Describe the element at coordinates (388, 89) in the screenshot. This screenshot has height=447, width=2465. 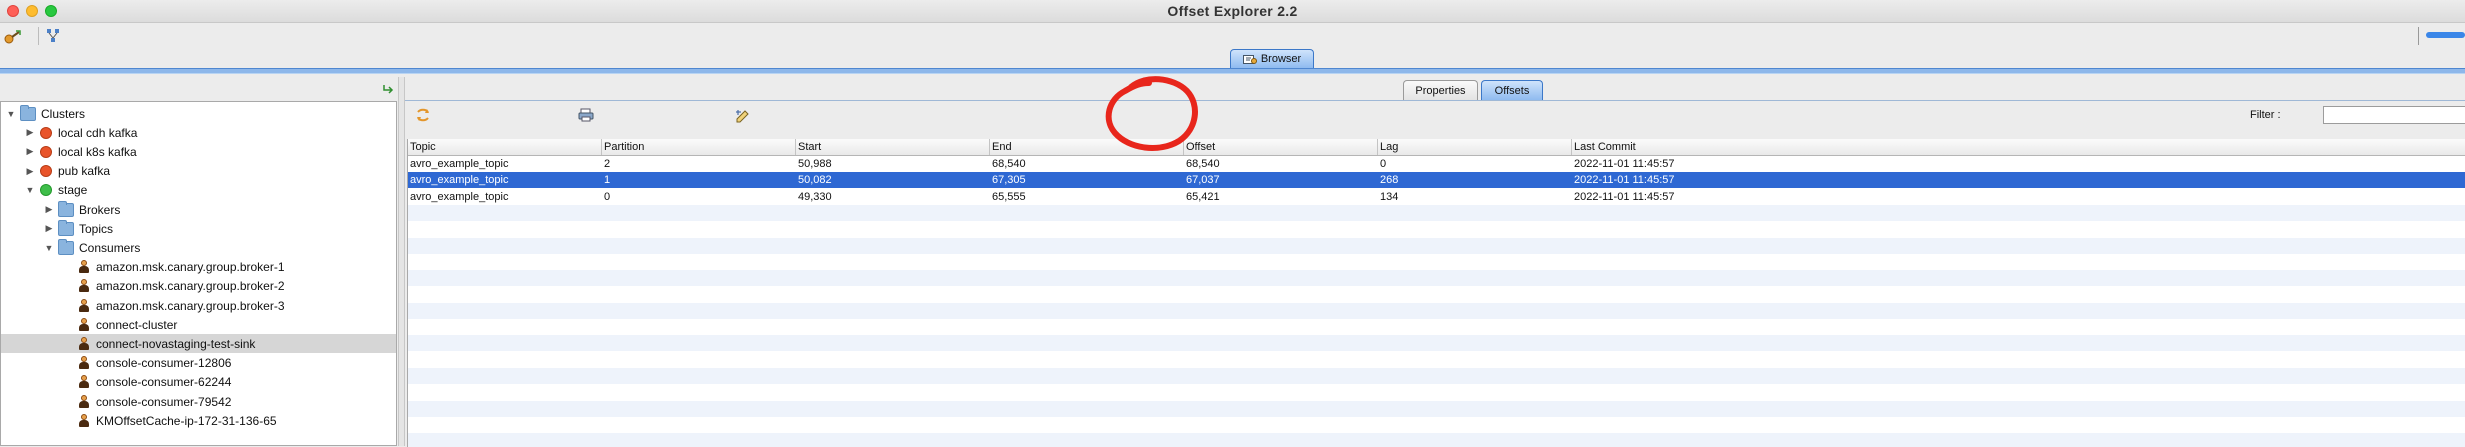
I see `refresh-tree-icon` at that location.